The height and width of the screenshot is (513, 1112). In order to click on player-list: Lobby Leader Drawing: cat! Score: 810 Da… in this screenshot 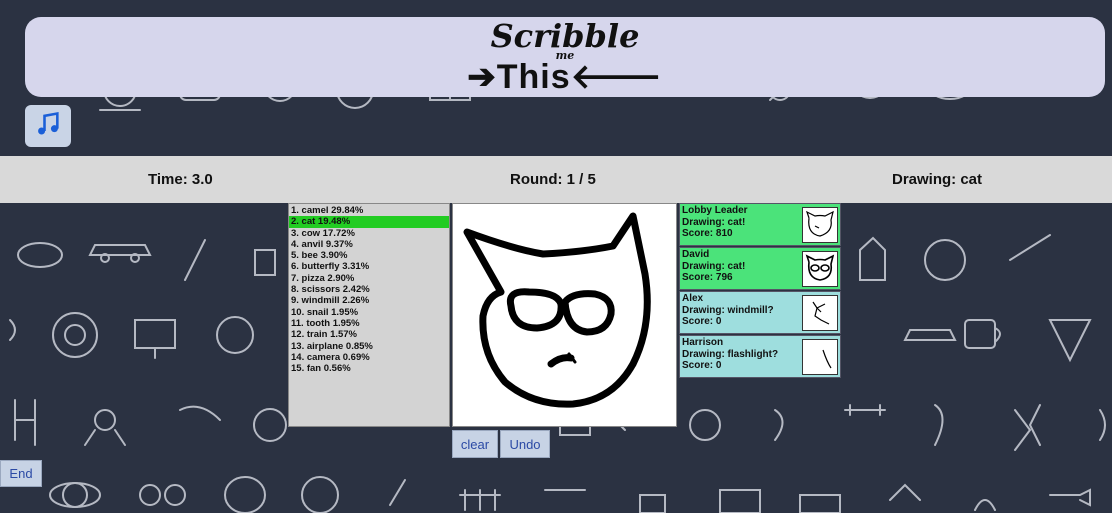, I will do `click(760, 291)`.